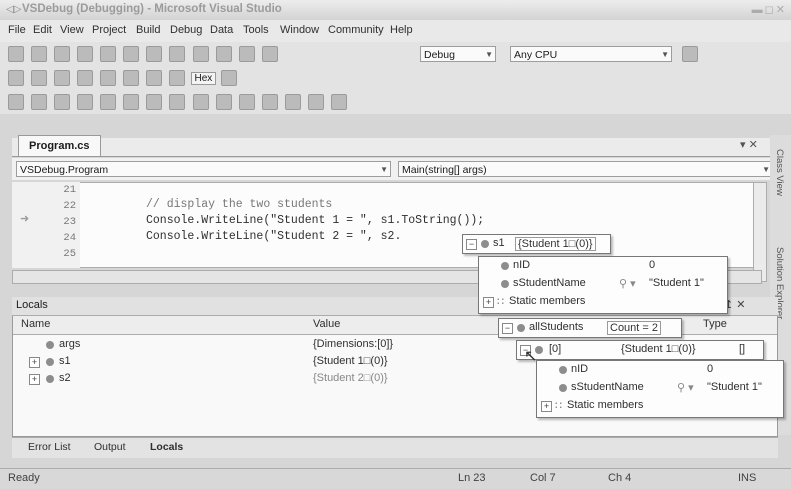 The height and width of the screenshot is (489, 791). I want to click on menu-tools: Tools, so click(256, 30).